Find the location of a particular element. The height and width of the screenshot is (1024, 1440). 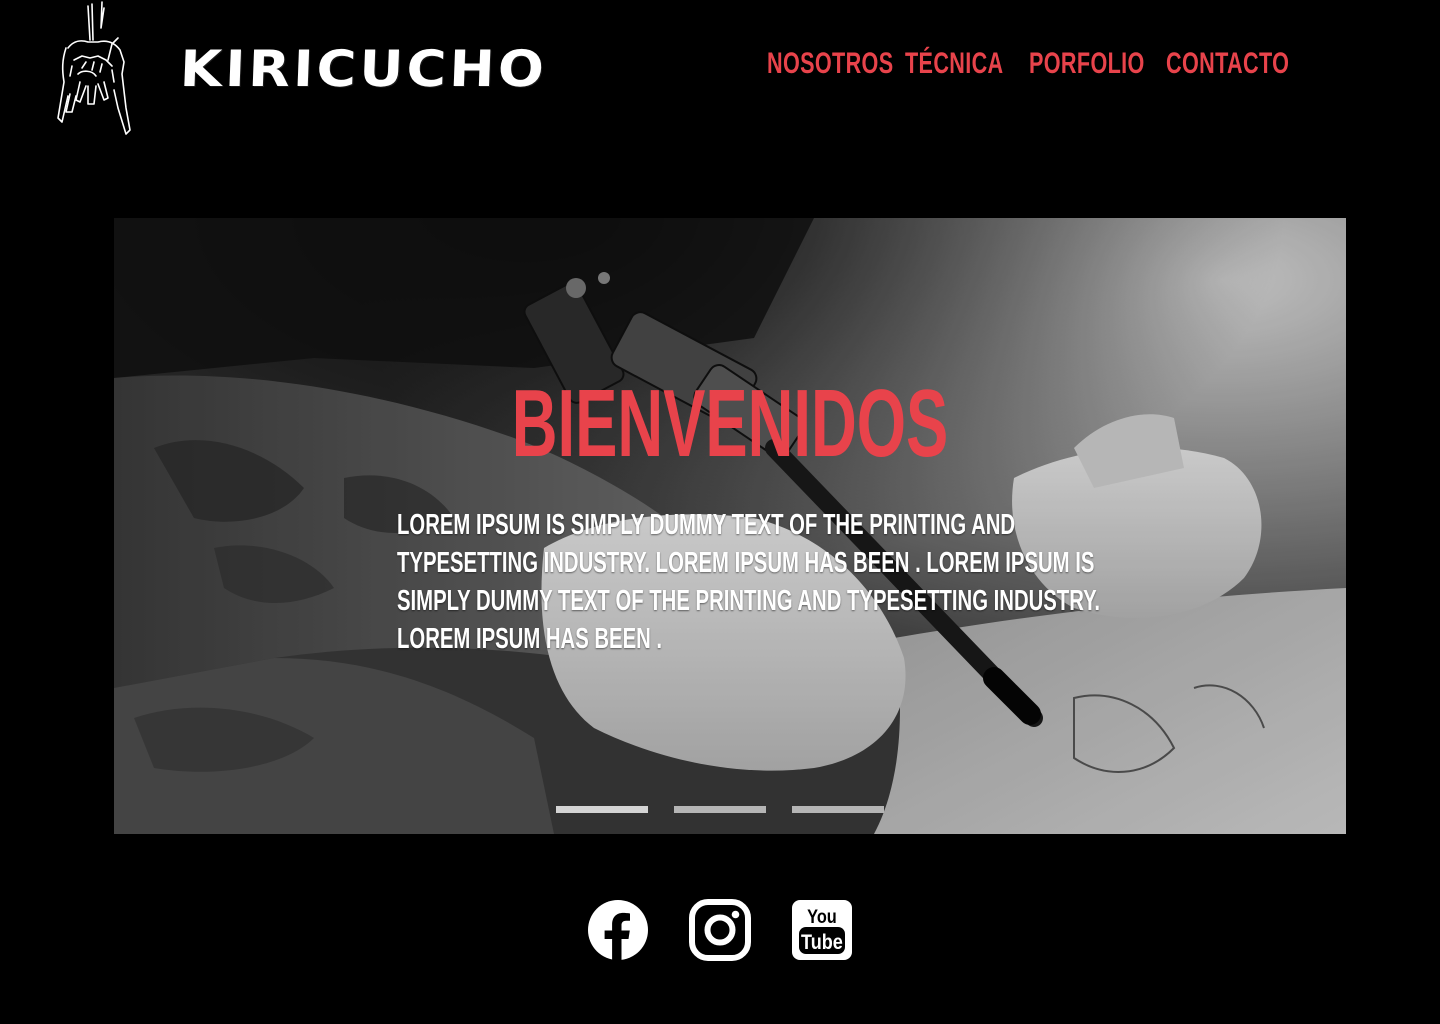

instagram-link is located at coordinates (720, 930).